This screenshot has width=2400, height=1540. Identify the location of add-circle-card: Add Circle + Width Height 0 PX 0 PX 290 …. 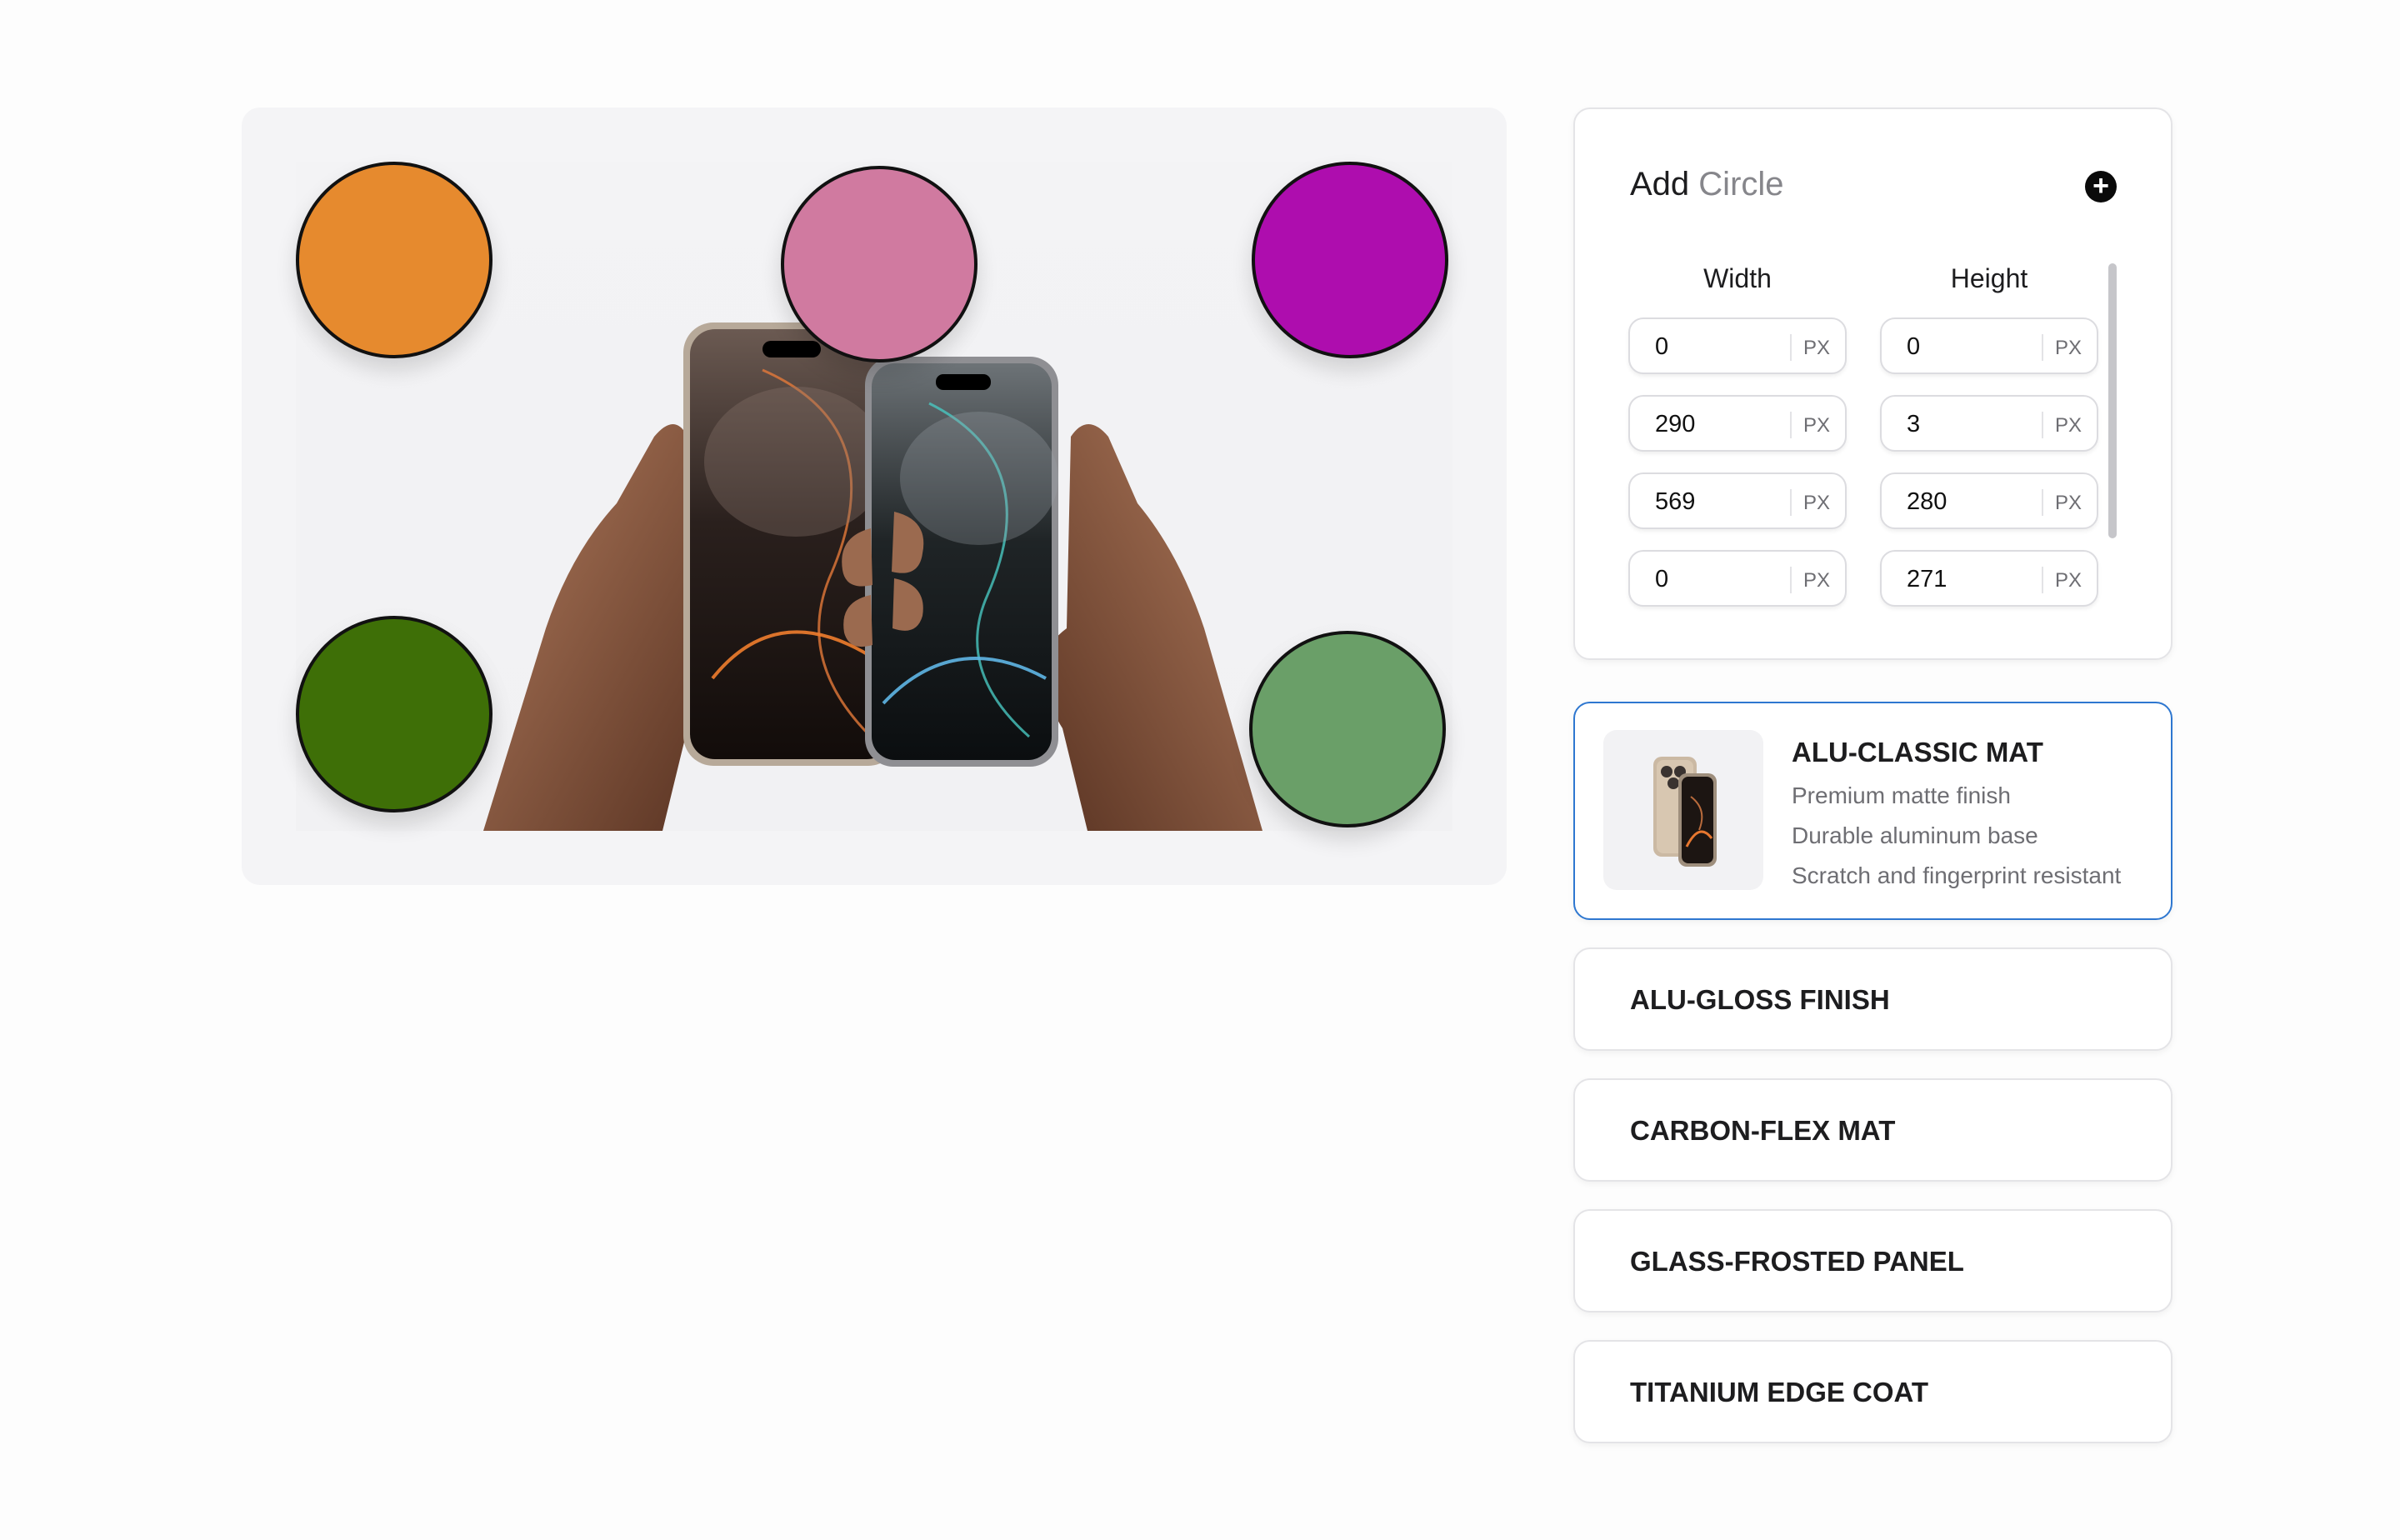
(1872, 384).